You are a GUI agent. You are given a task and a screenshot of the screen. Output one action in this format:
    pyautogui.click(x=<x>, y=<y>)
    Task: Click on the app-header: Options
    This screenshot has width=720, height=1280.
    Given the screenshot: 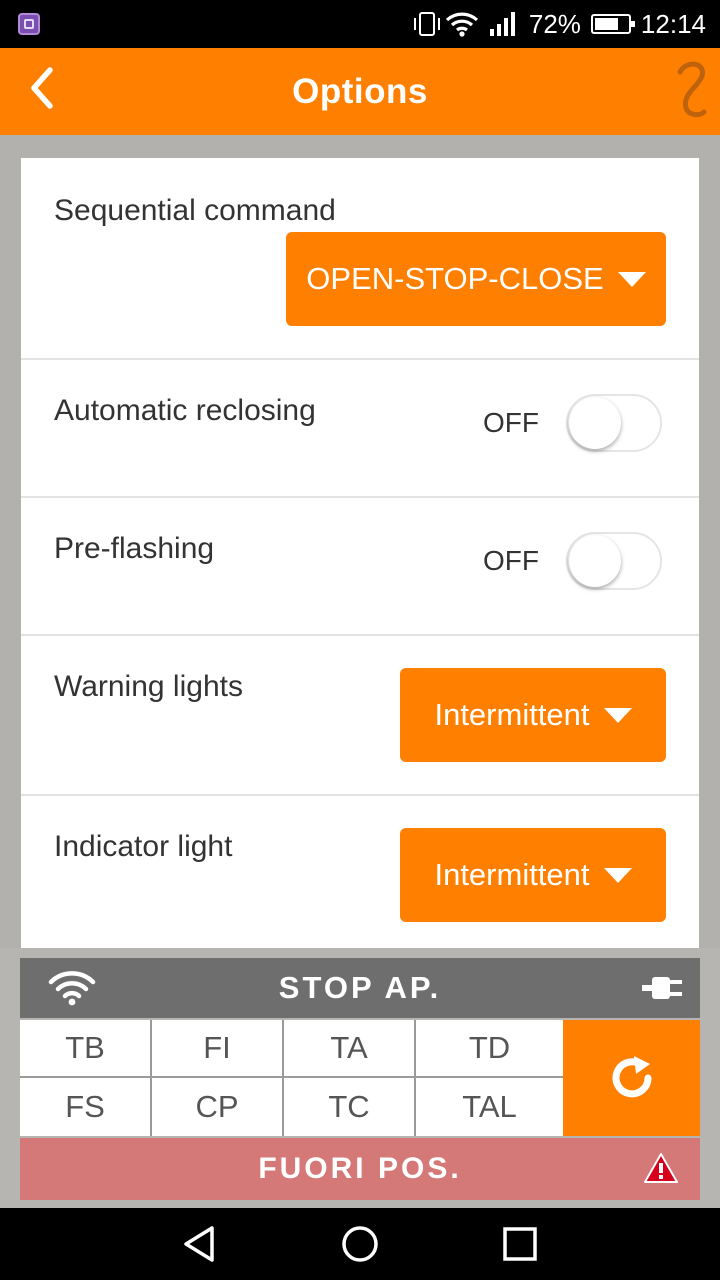 What is the action you would take?
    pyautogui.click(x=360, y=91)
    